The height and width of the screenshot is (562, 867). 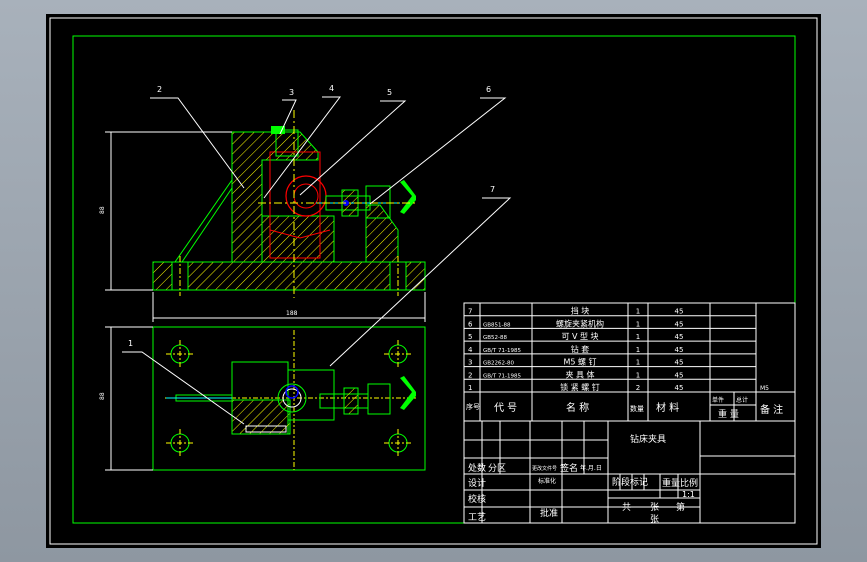 What do you see at coordinates (547, 481) in the screenshot?
I see `tb-label-standardization: 标准化` at bounding box center [547, 481].